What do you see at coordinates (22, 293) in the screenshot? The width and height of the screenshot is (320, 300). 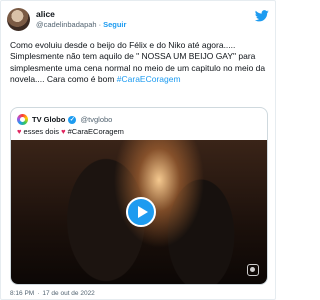 I see `tweet-time: 8:16 PM` at bounding box center [22, 293].